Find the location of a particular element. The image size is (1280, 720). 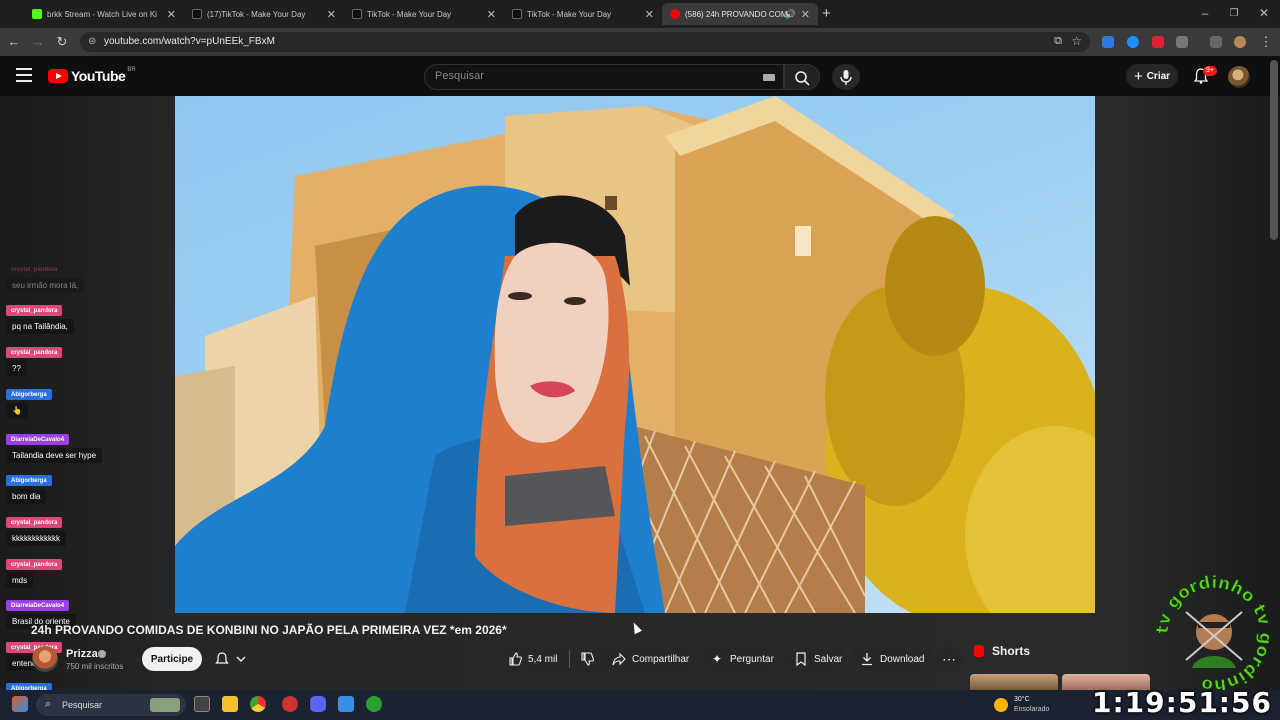

like-icon is located at coordinates (515, 659).